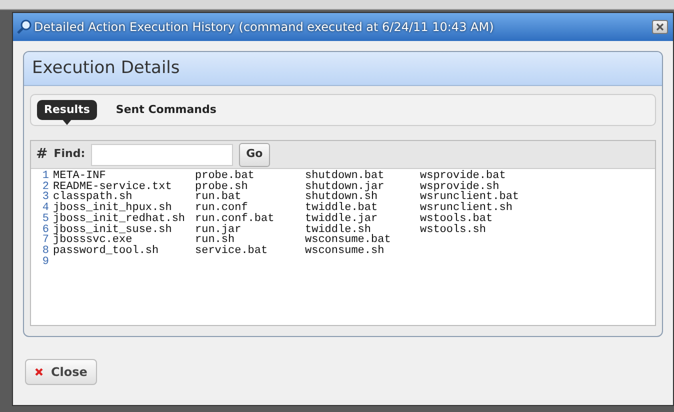  I want to click on file-name: wsrunclient.sh, so click(467, 208).